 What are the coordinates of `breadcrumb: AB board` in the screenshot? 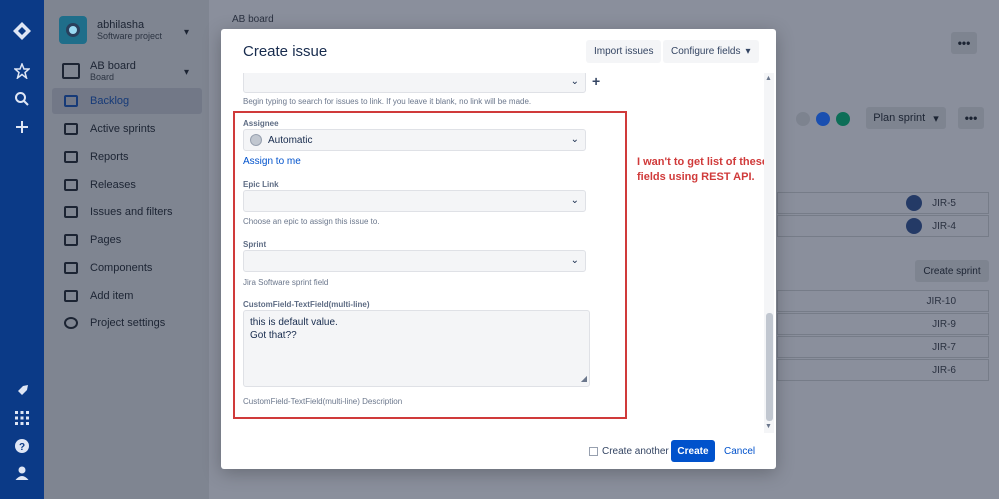 It's located at (253, 19).